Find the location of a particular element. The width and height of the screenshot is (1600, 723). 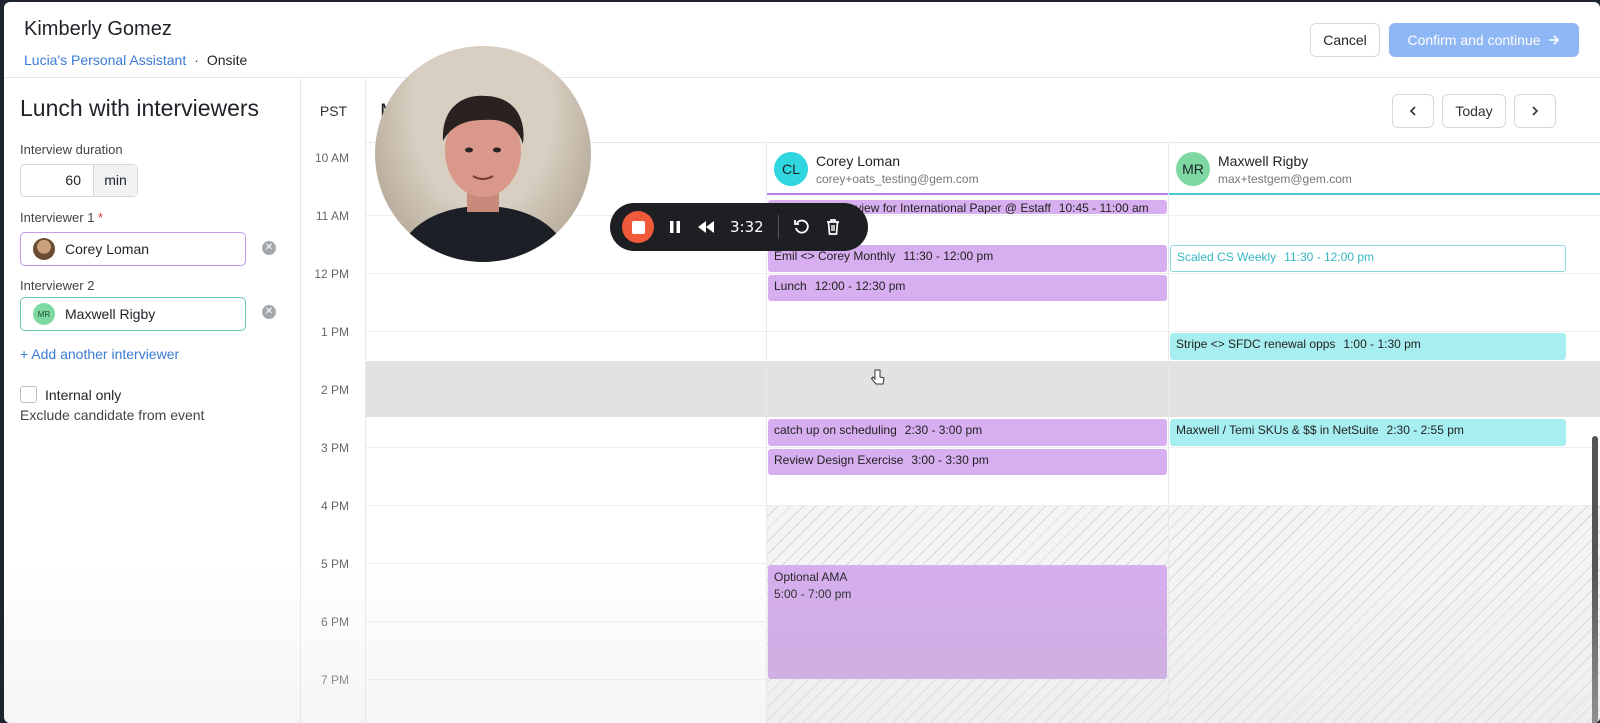

trash-icon is located at coordinates (833, 227).